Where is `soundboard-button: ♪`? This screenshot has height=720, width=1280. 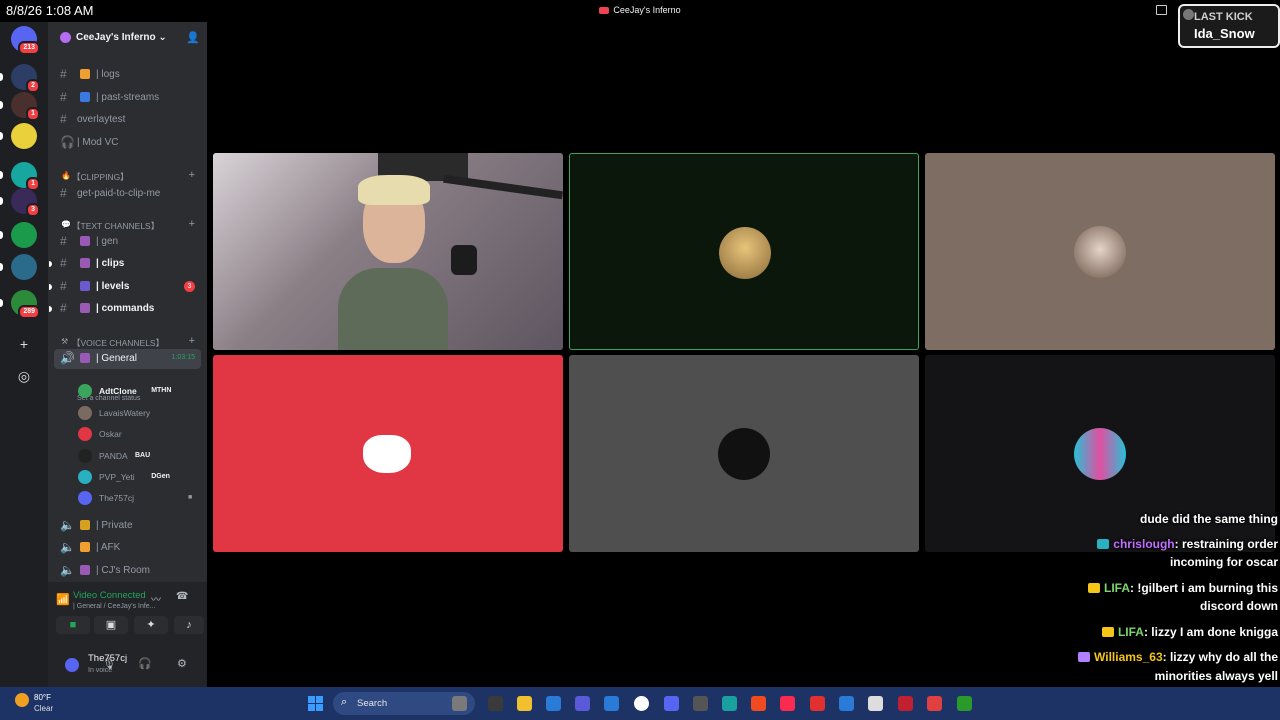 soundboard-button: ♪ is located at coordinates (189, 625).